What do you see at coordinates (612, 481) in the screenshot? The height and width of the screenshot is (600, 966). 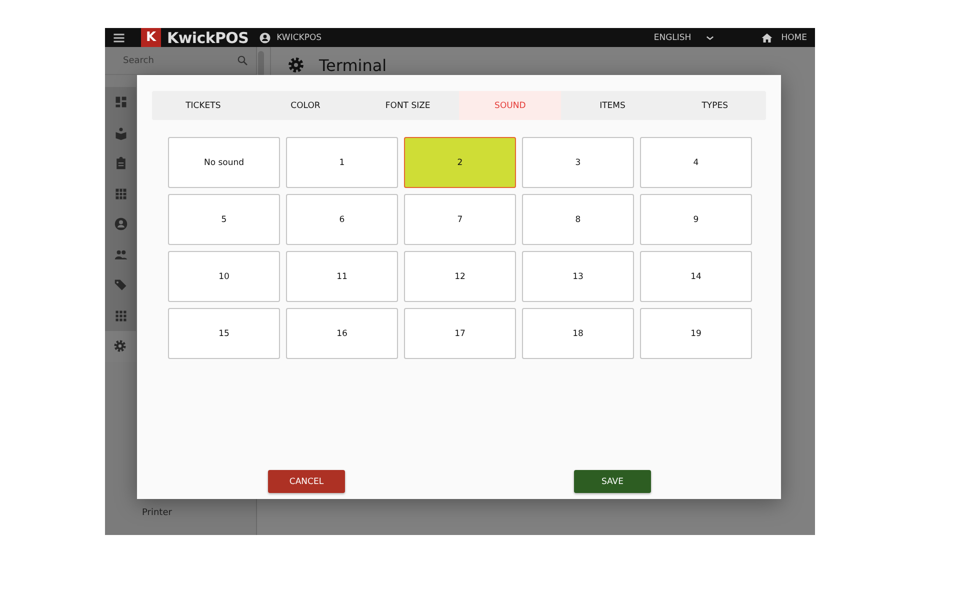 I see `save-button: SAVE` at bounding box center [612, 481].